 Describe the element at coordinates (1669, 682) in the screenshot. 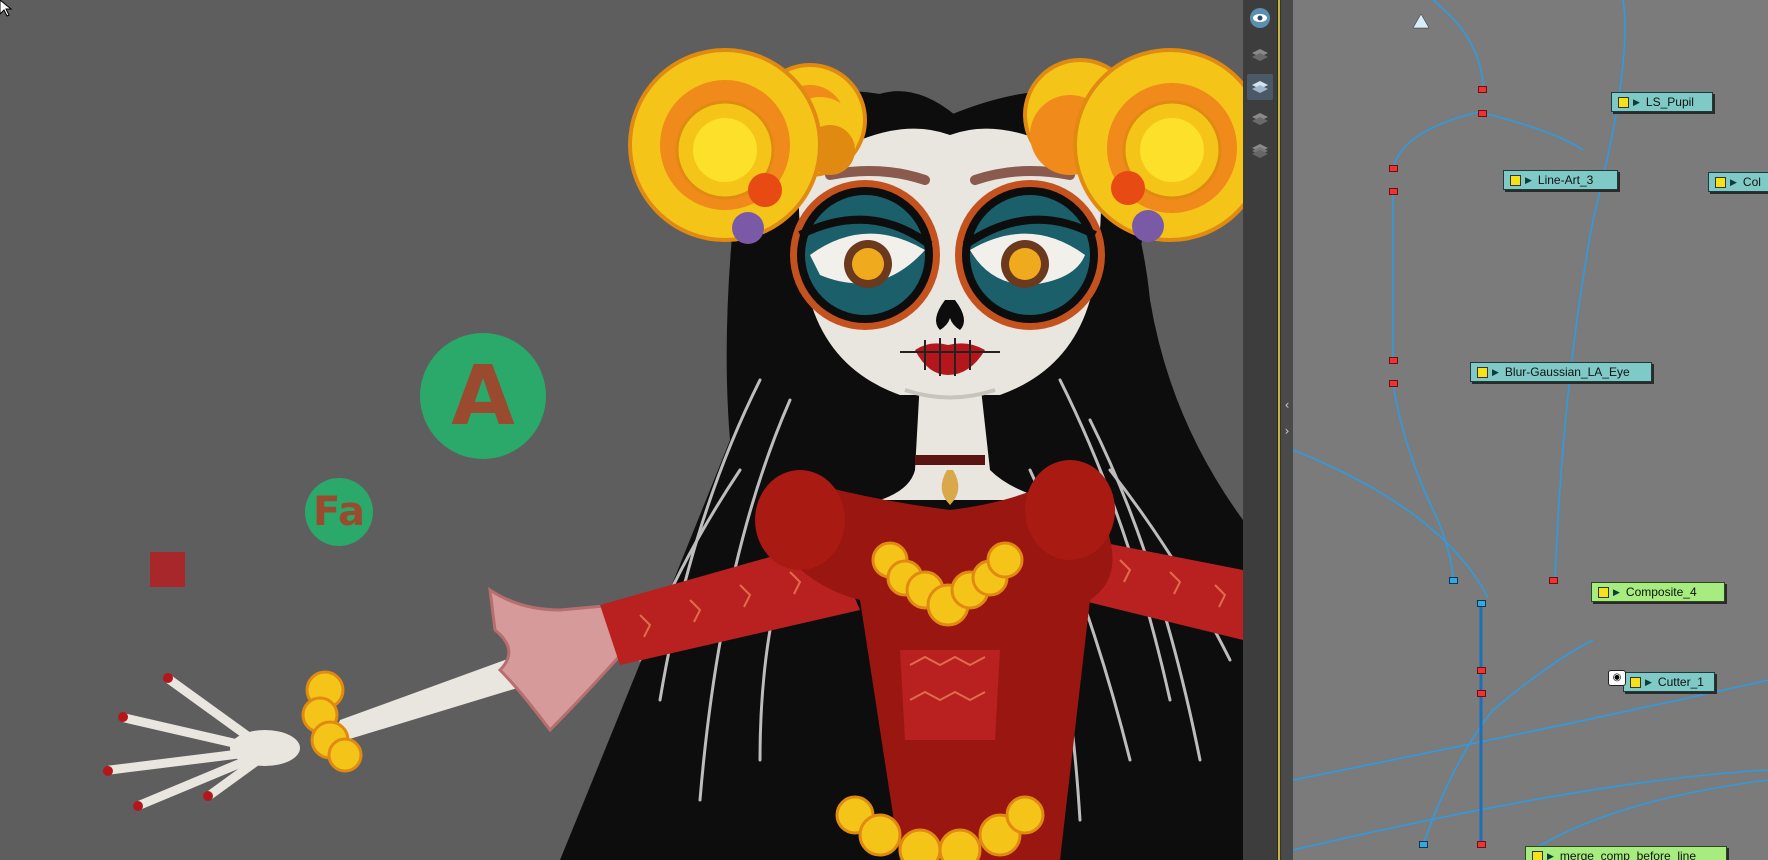

I see `node-cutter-1: ▶ Cutter_1` at that location.